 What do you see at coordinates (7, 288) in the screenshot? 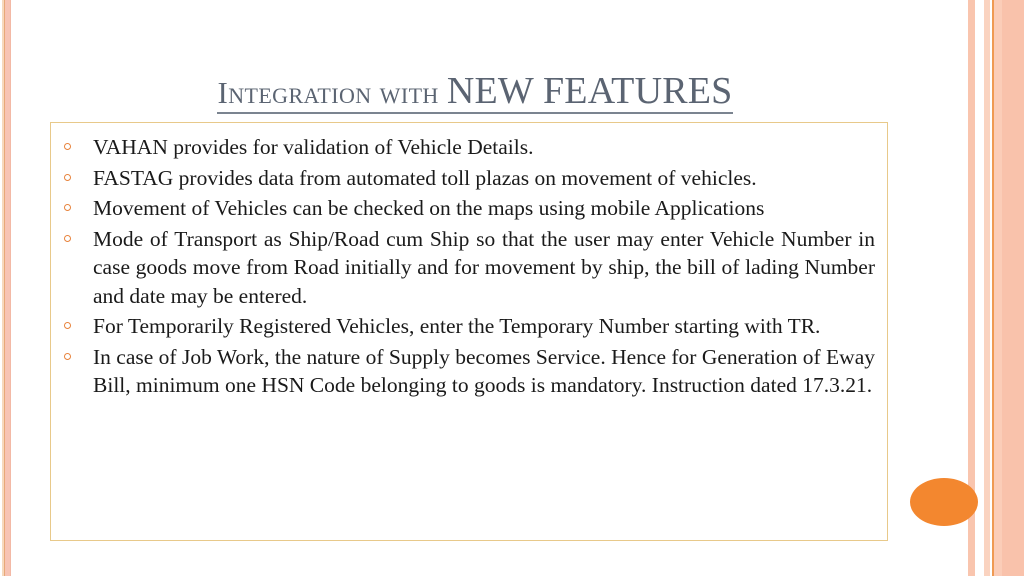
I see `left-decorative-stripe` at bounding box center [7, 288].